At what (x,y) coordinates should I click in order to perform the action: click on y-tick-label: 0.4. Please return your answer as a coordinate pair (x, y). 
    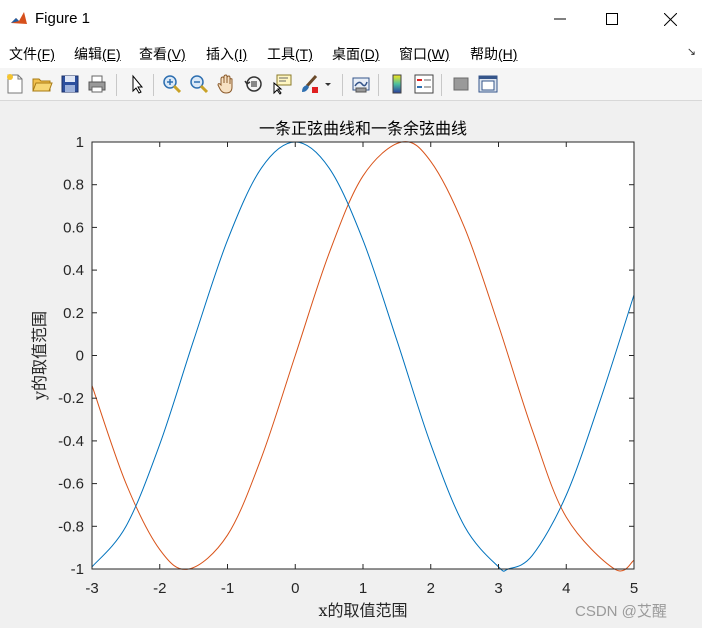
    Looking at the image, I should click on (73, 270).